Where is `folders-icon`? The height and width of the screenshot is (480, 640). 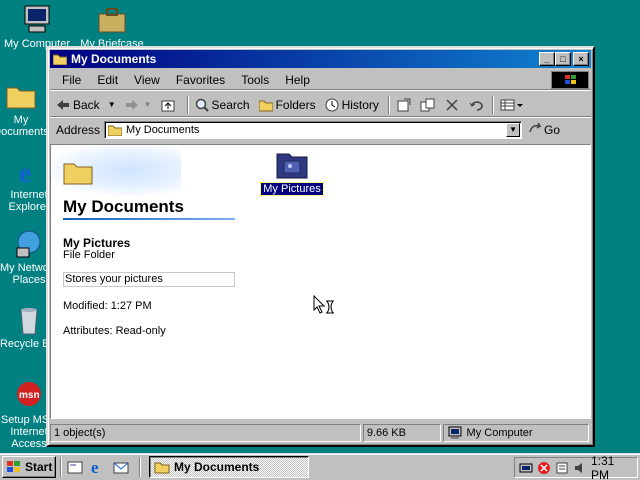
folders-icon is located at coordinates (266, 105).